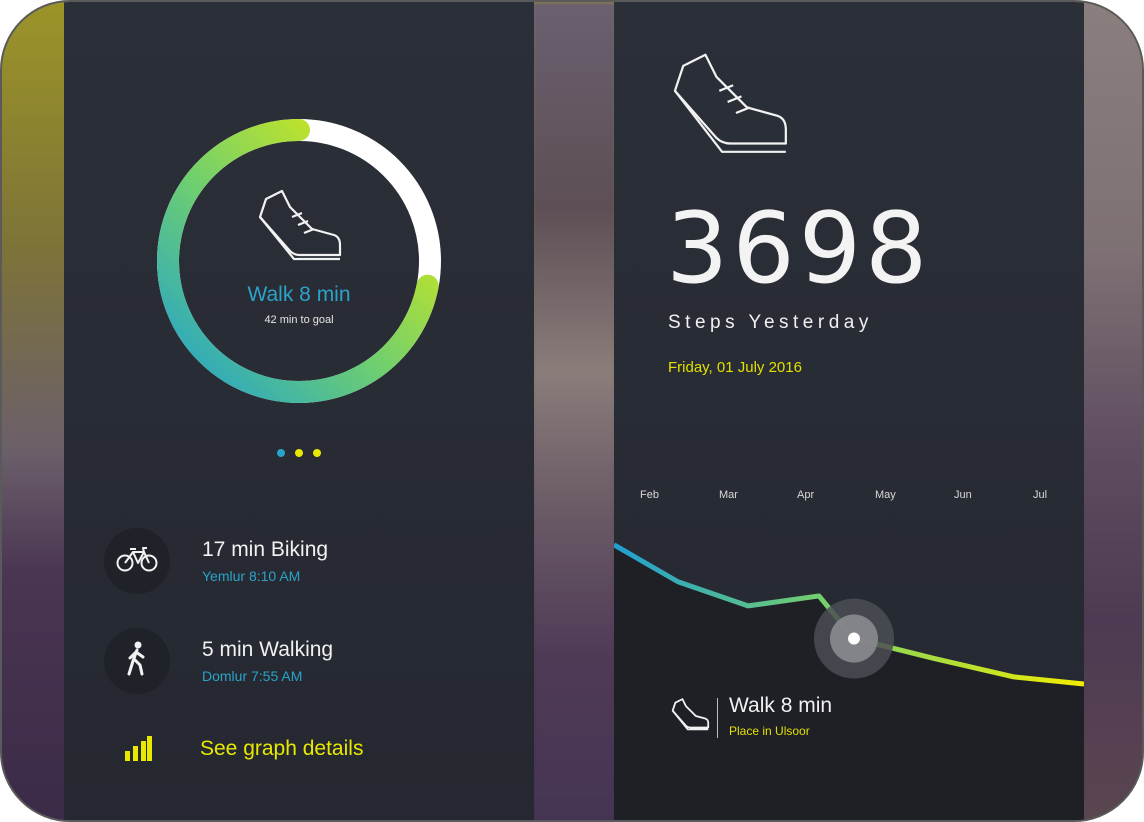 Image resolution: width=1144 pixels, height=822 pixels. What do you see at coordinates (299, 294) in the screenshot?
I see `ring-title: Walk 8 min` at bounding box center [299, 294].